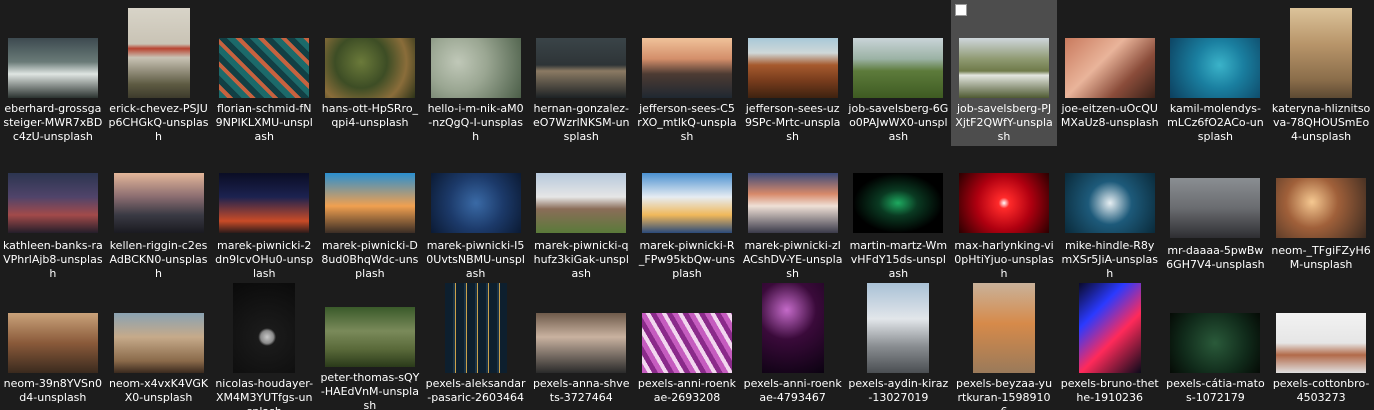  I want to click on file-item: marek-piwnicki-D8ud0BhqWdc-unsplash, so click(370, 212).